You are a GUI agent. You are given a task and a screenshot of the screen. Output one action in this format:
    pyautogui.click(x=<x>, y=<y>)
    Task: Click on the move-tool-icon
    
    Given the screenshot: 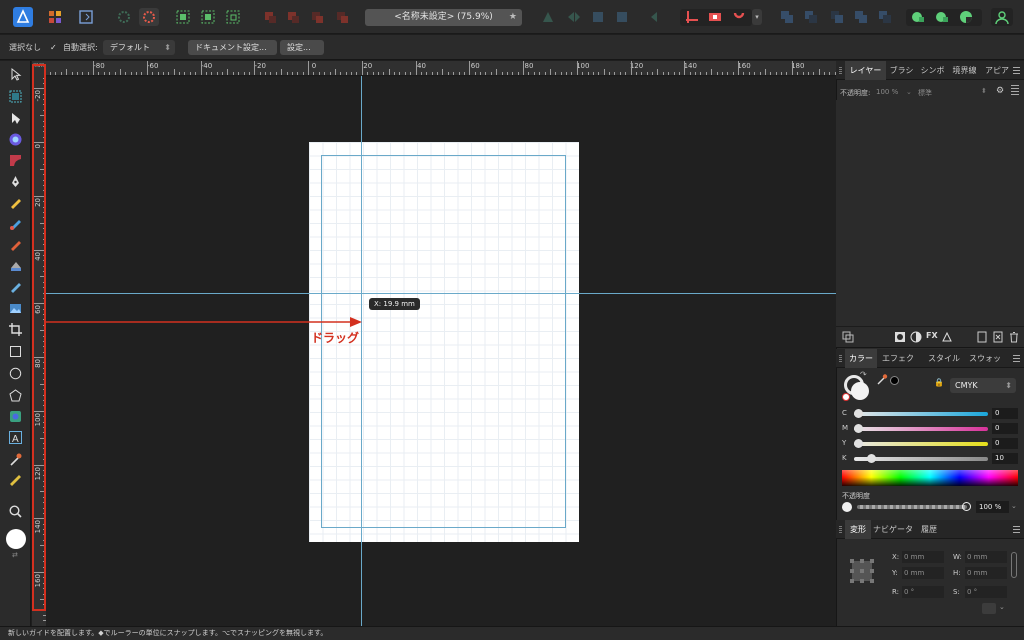 What is the action you would take?
    pyautogui.click(x=15, y=74)
    